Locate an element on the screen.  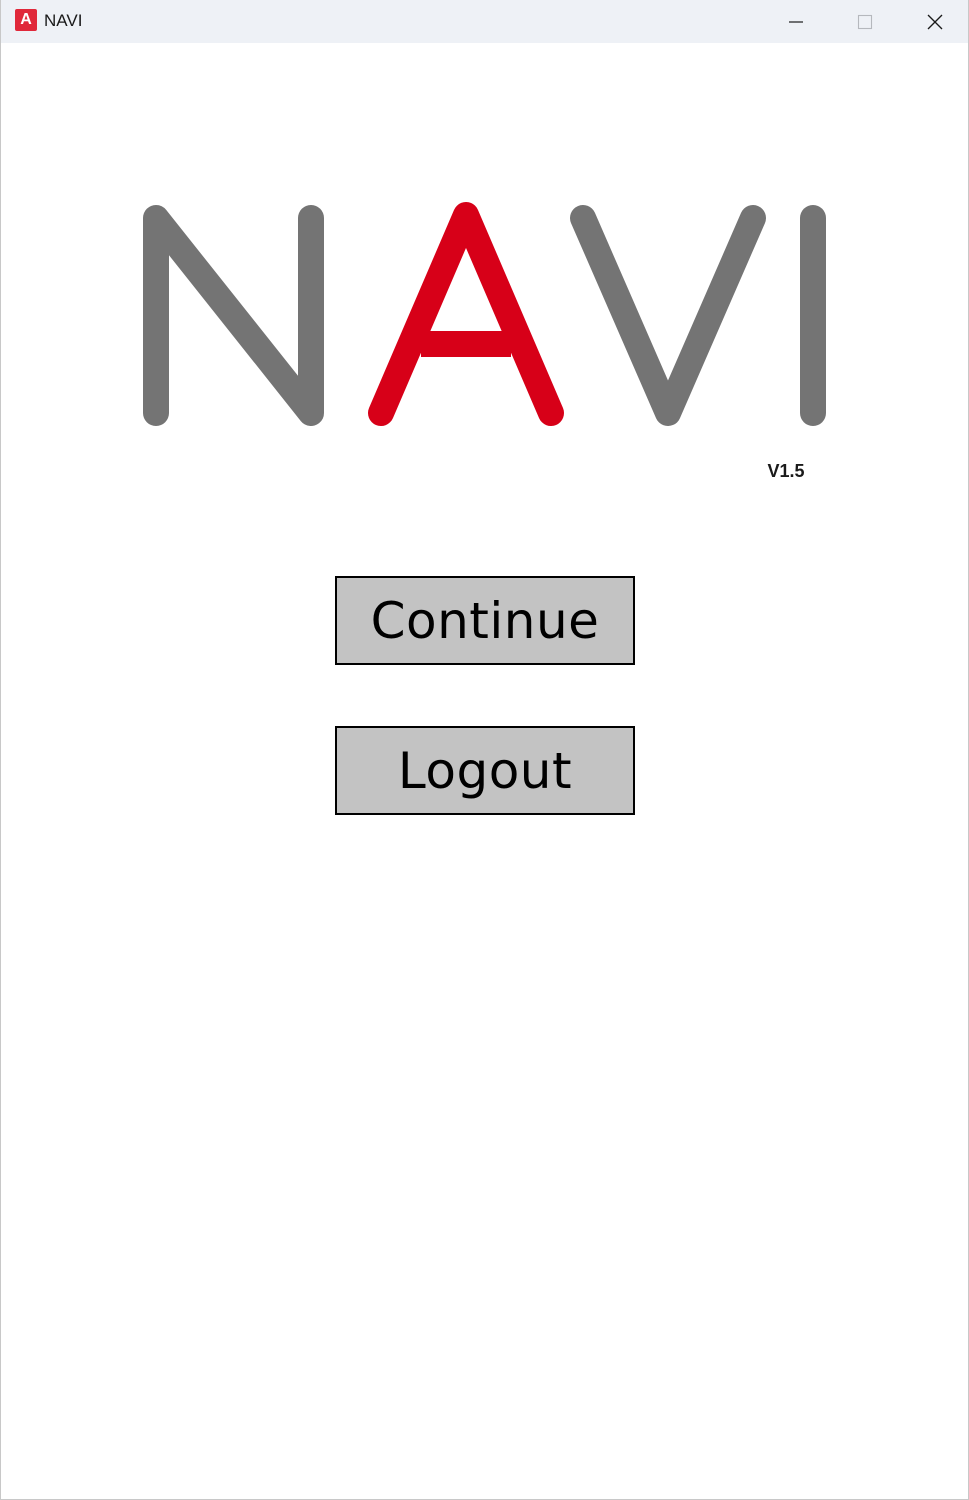
logo-letter-v is located at coordinates (668, 315).